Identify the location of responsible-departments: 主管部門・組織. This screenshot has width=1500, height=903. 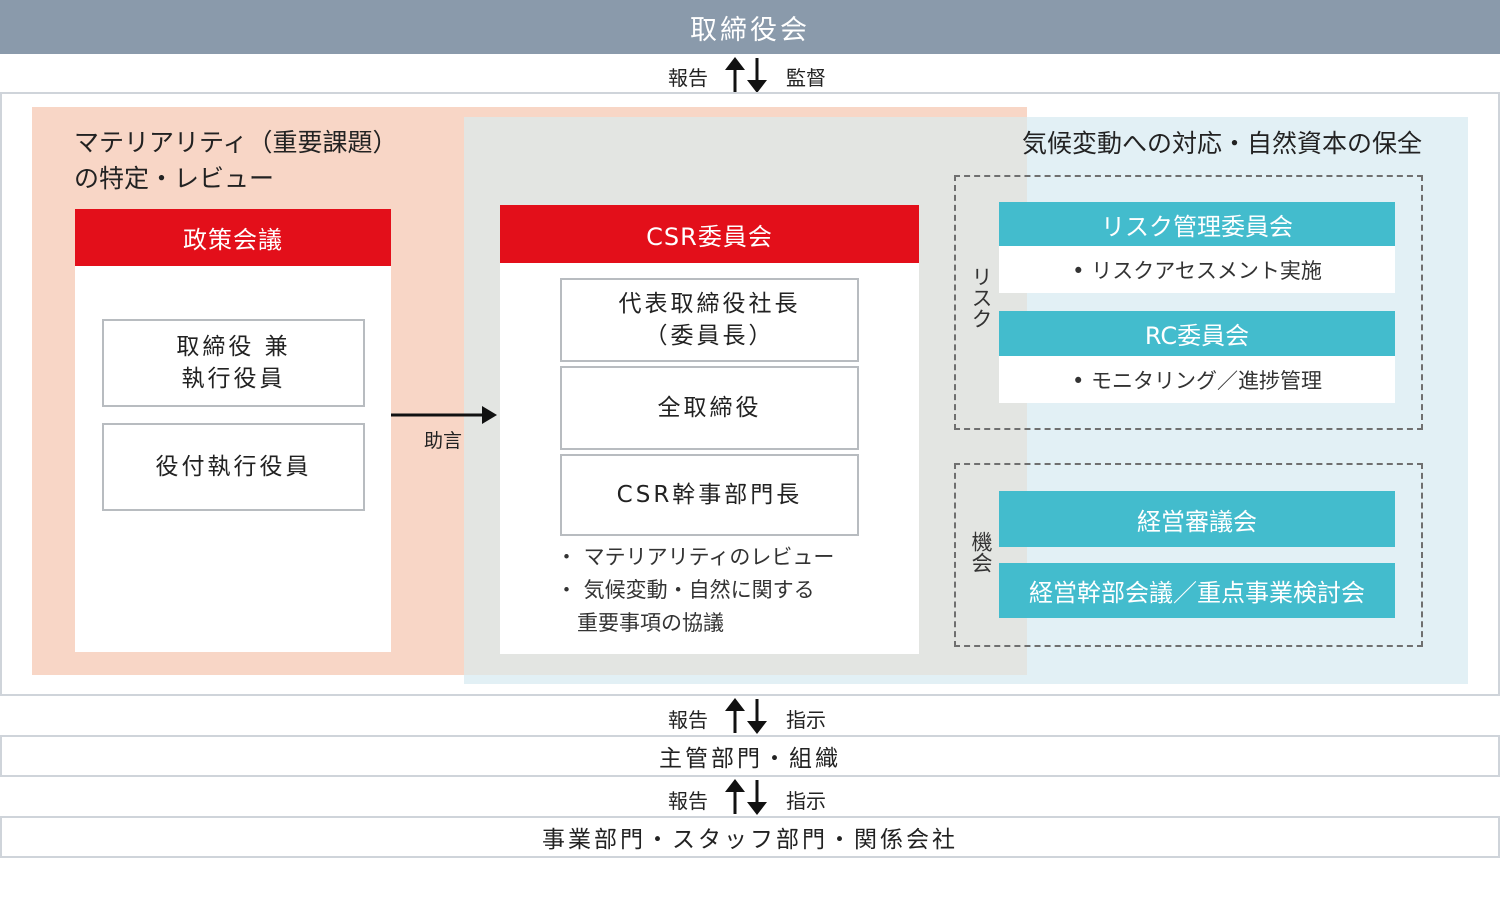
(750, 756).